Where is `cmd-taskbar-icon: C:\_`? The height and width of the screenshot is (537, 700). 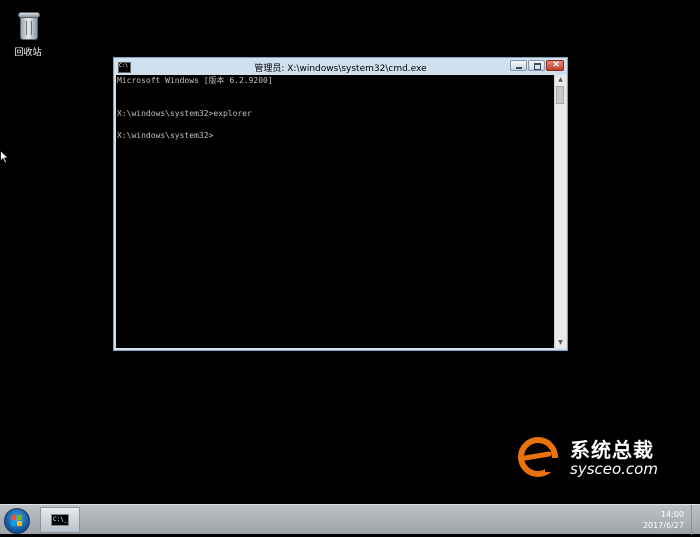 cmd-taskbar-icon: C:\_ is located at coordinates (60, 520).